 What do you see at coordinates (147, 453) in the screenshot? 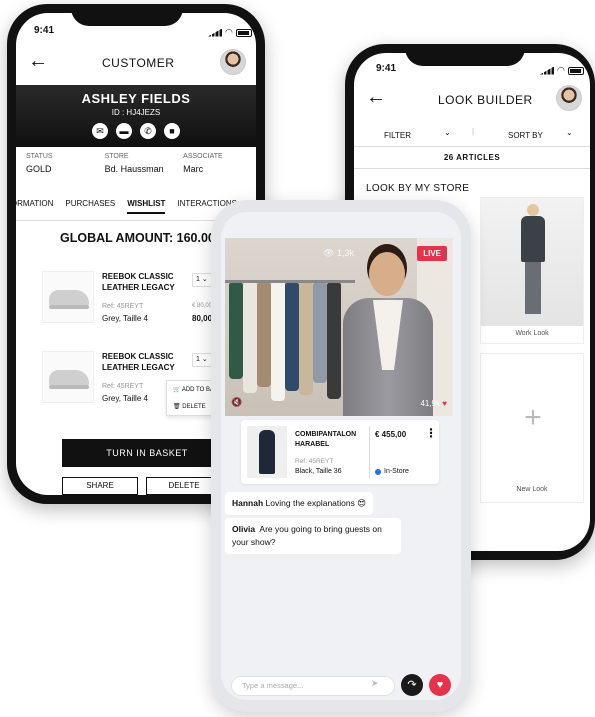
I see `turn-in-basket-button: TURN IN BASKET` at bounding box center [147, 453].